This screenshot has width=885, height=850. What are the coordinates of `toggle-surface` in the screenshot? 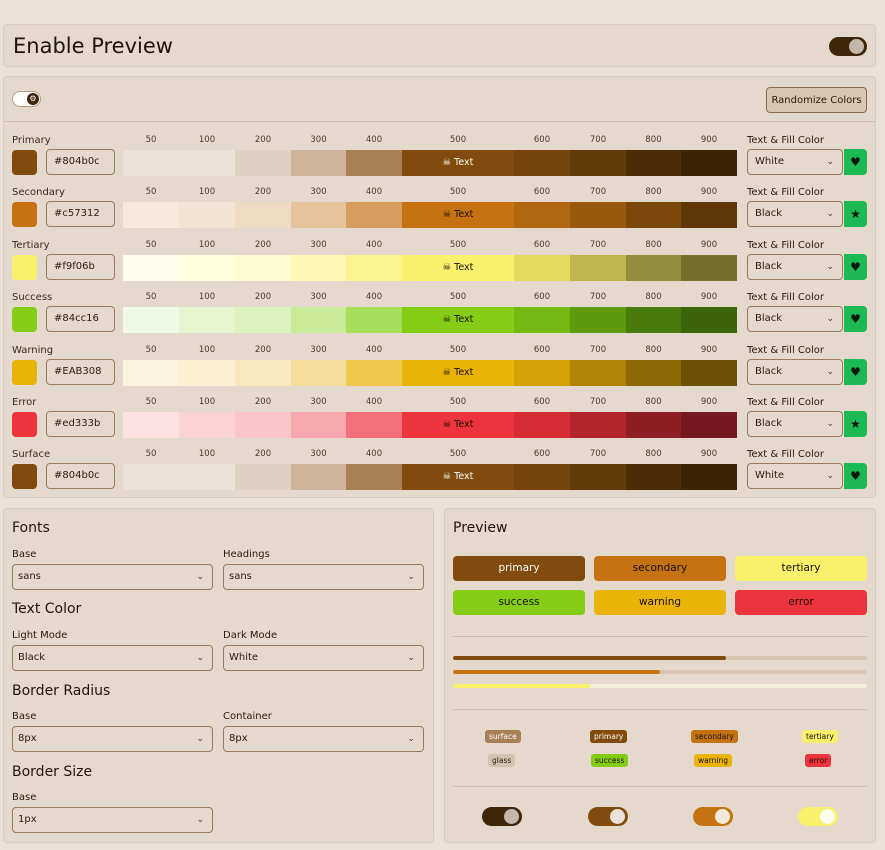 It's located at (502, 816).